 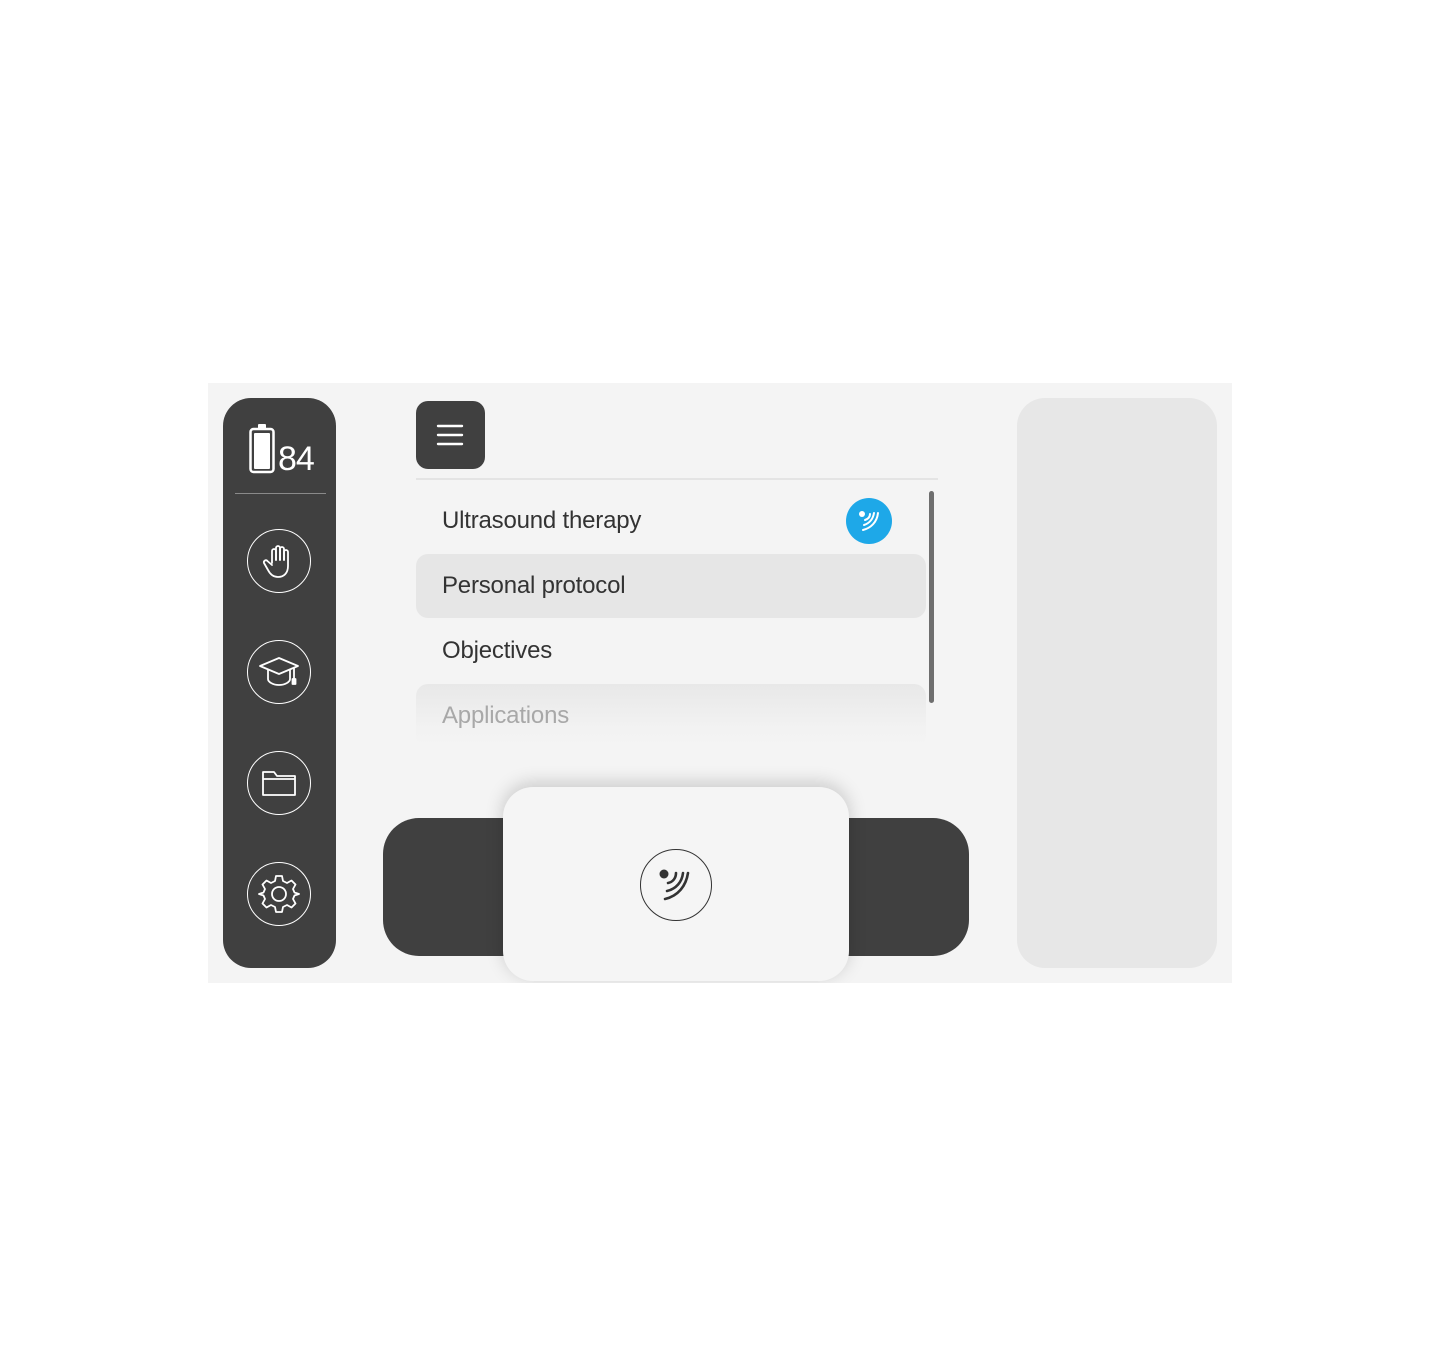 I want to click on ultrasound-icon, so click(x=676, y=885).